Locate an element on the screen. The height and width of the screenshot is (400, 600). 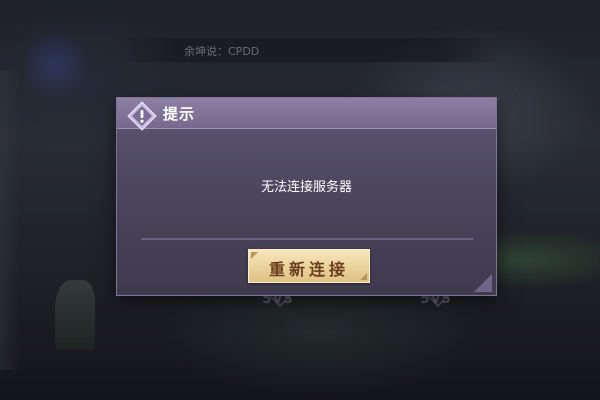
dialog-title: 提示 is located at coordinates (179, 114).